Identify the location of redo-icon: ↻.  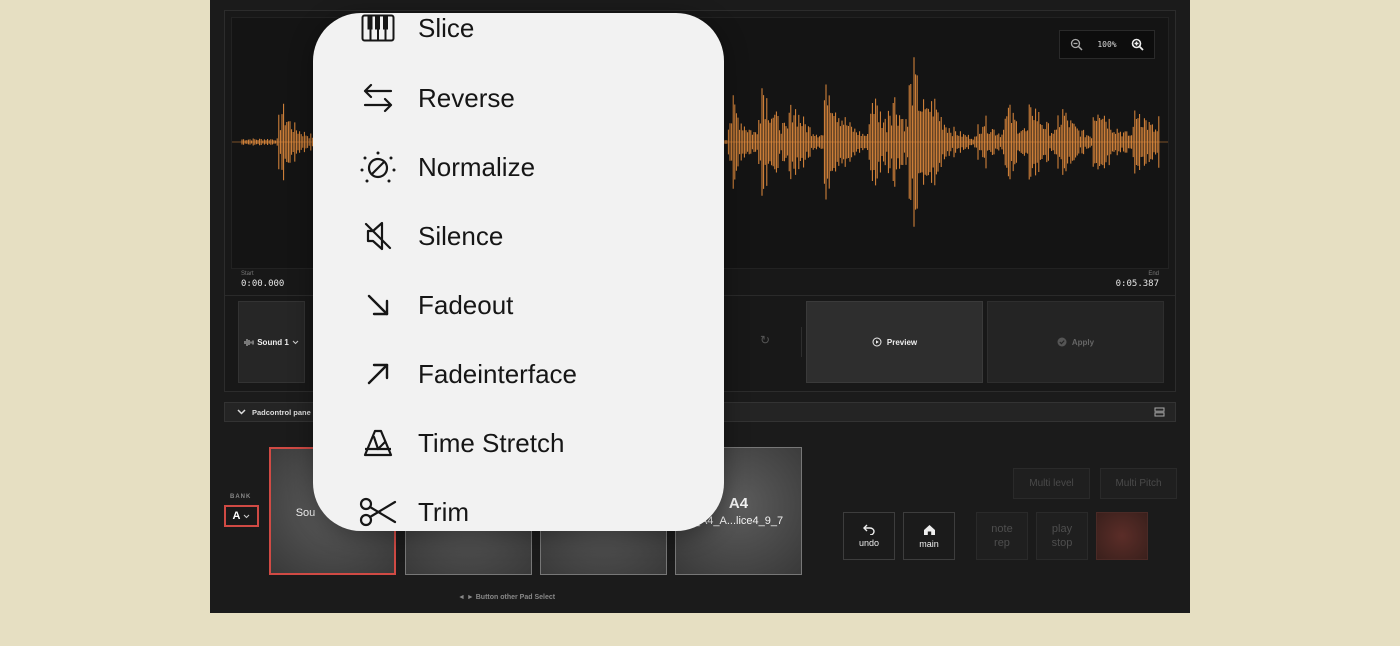
(765, 340).